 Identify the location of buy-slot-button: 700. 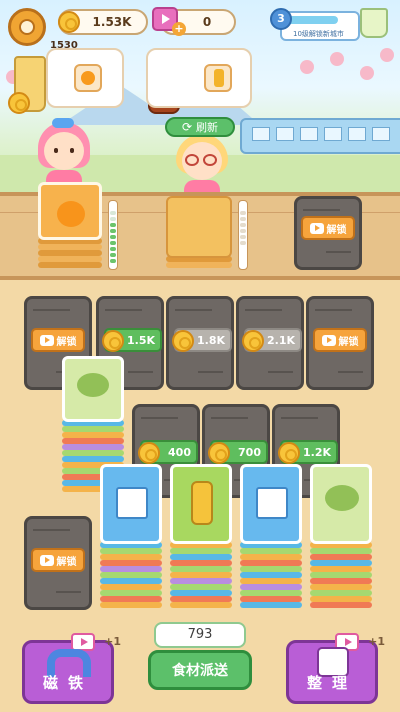
(238, 452).